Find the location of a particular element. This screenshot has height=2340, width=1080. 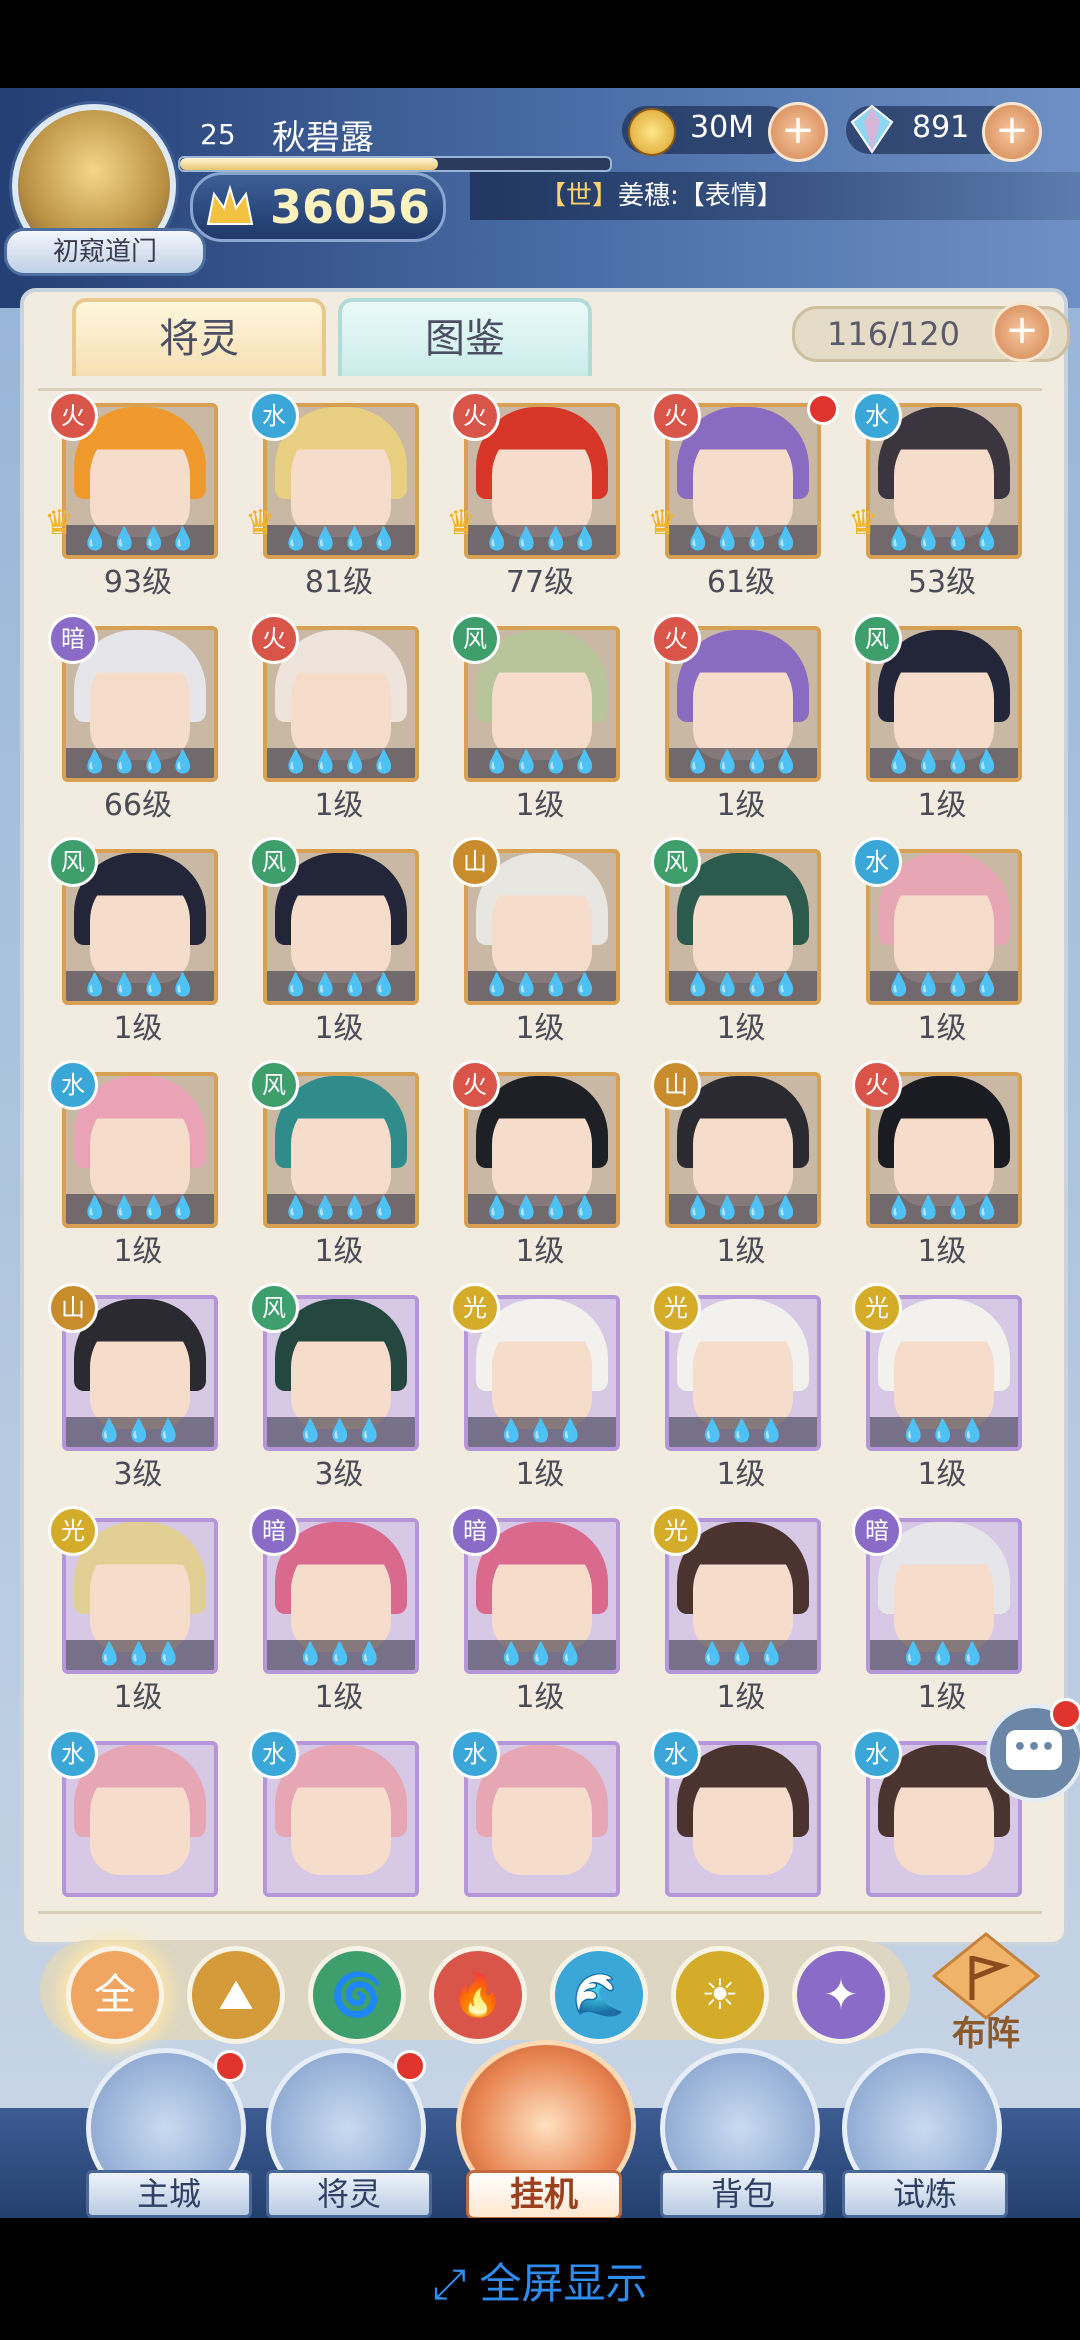

earth-element-icon: 山 is located at coordinates (676, 1085).